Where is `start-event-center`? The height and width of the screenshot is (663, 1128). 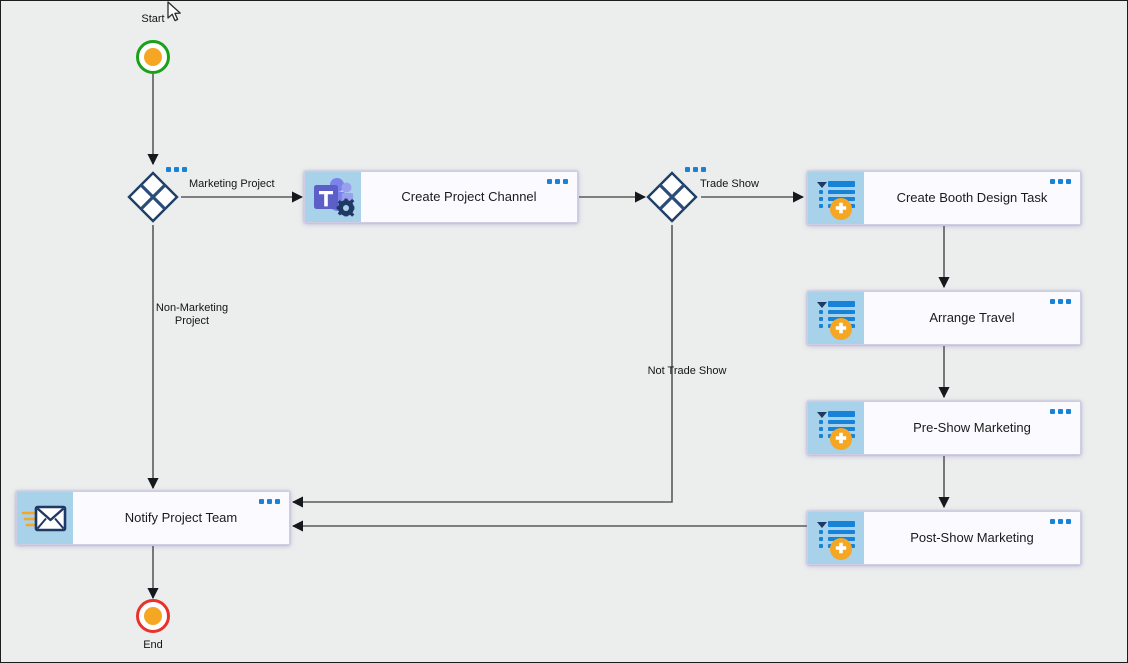
start-event-center is located at coordinates (153, 57).